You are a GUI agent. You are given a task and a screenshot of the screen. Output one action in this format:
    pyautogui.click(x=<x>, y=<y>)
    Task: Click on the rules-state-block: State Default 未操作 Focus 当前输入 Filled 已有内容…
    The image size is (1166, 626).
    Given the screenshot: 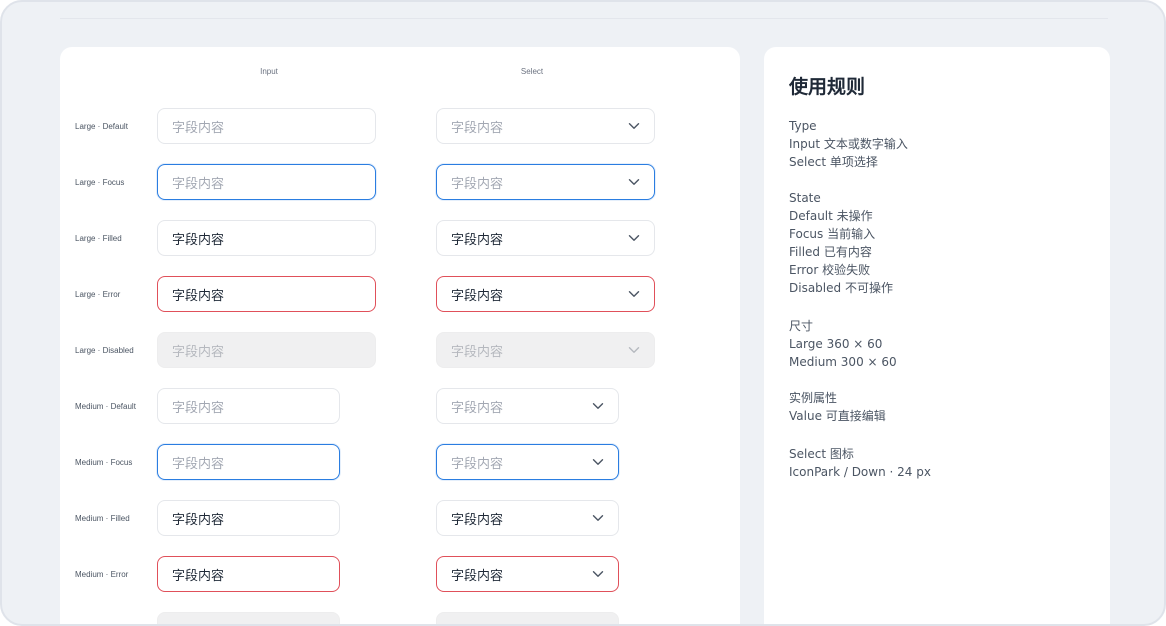 What is the action you would take?
    pyautogui.click(x=841, y=243)
    